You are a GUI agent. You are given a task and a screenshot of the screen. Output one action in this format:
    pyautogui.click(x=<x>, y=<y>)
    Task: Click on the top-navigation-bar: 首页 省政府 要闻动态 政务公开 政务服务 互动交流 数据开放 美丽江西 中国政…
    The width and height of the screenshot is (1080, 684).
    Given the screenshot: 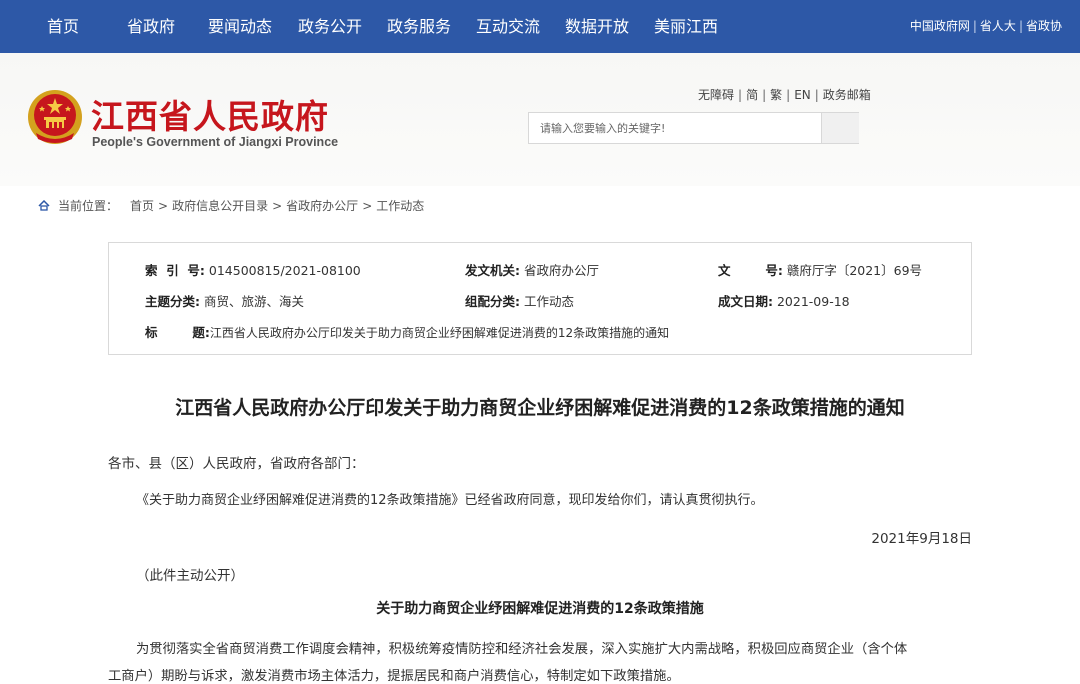 What is the action you would take?
    pyautogui.click(x=540, y=26)
    